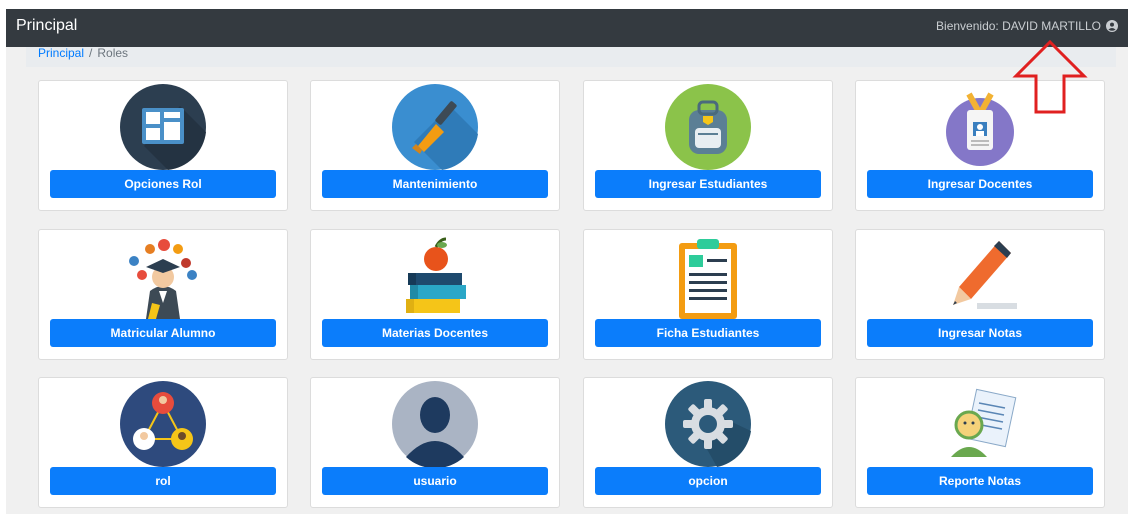 Image resolution: width=1131 pixels, height=514 pixels. What do you see at coordinates (163, 127) in the screenshot?
I see `dashboard-layout-icon` at bounding box center [163, 127].